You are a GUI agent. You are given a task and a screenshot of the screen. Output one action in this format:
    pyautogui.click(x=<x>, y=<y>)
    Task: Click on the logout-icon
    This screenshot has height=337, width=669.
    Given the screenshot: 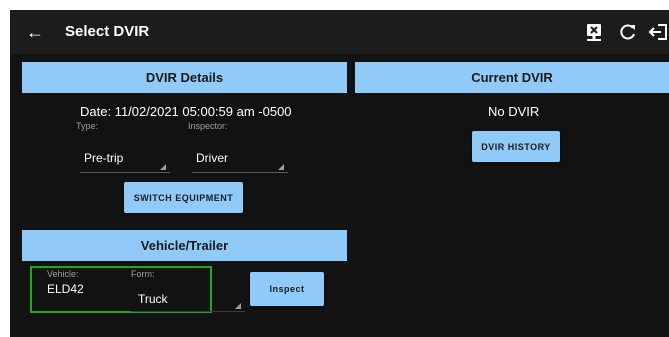 What is the action you would take?
    pyautogui.click(x=657, y=32)
    